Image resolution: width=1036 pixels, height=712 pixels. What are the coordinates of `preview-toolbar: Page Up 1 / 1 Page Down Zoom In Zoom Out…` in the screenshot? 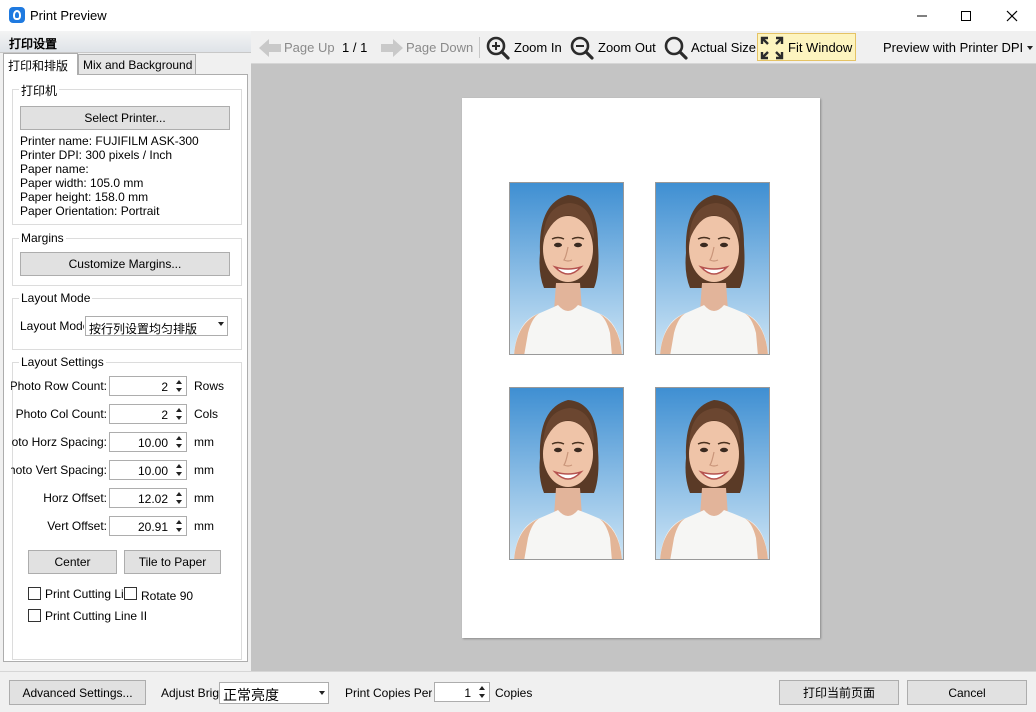 It's located at (643, 47).